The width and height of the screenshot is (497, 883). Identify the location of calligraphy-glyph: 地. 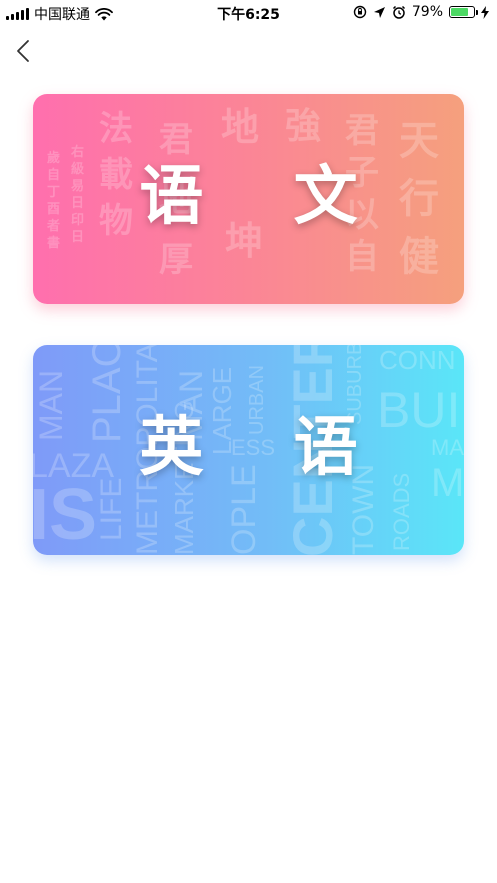
(240, 126).